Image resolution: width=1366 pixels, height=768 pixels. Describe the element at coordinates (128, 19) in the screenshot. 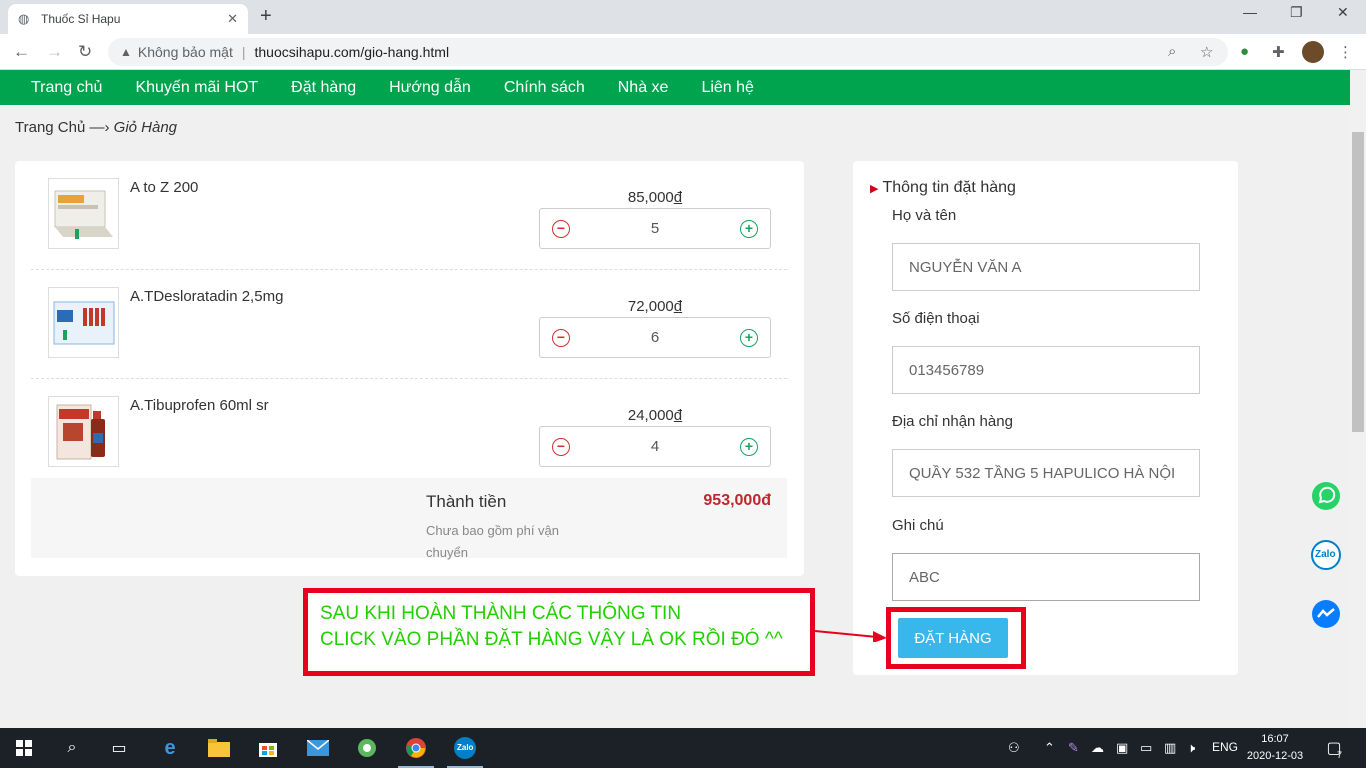

I see `browser-tab: ◍ Thuốc Sỉ Hapu ✕` at that location.